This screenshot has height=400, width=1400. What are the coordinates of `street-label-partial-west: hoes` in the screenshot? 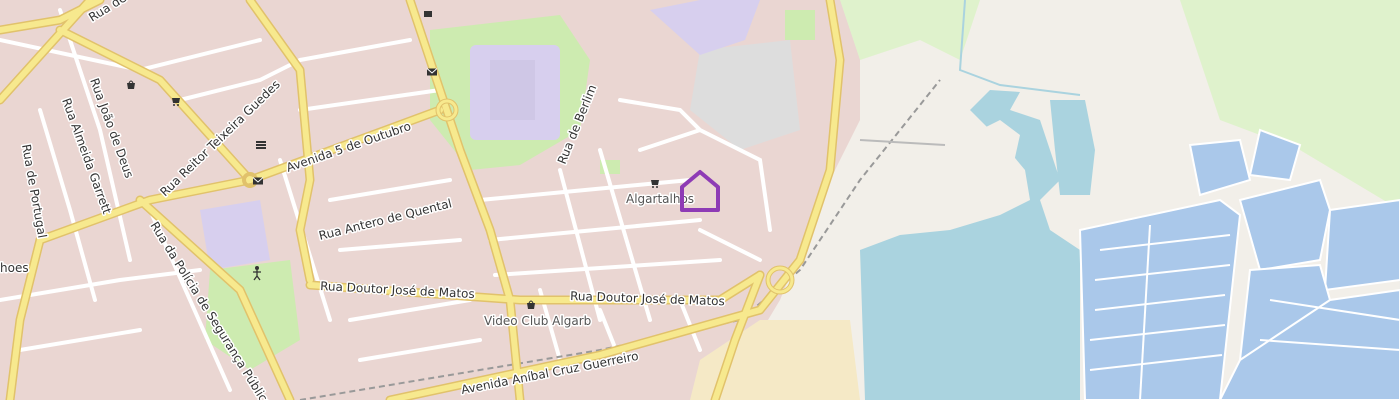 It's located at (14, 268).